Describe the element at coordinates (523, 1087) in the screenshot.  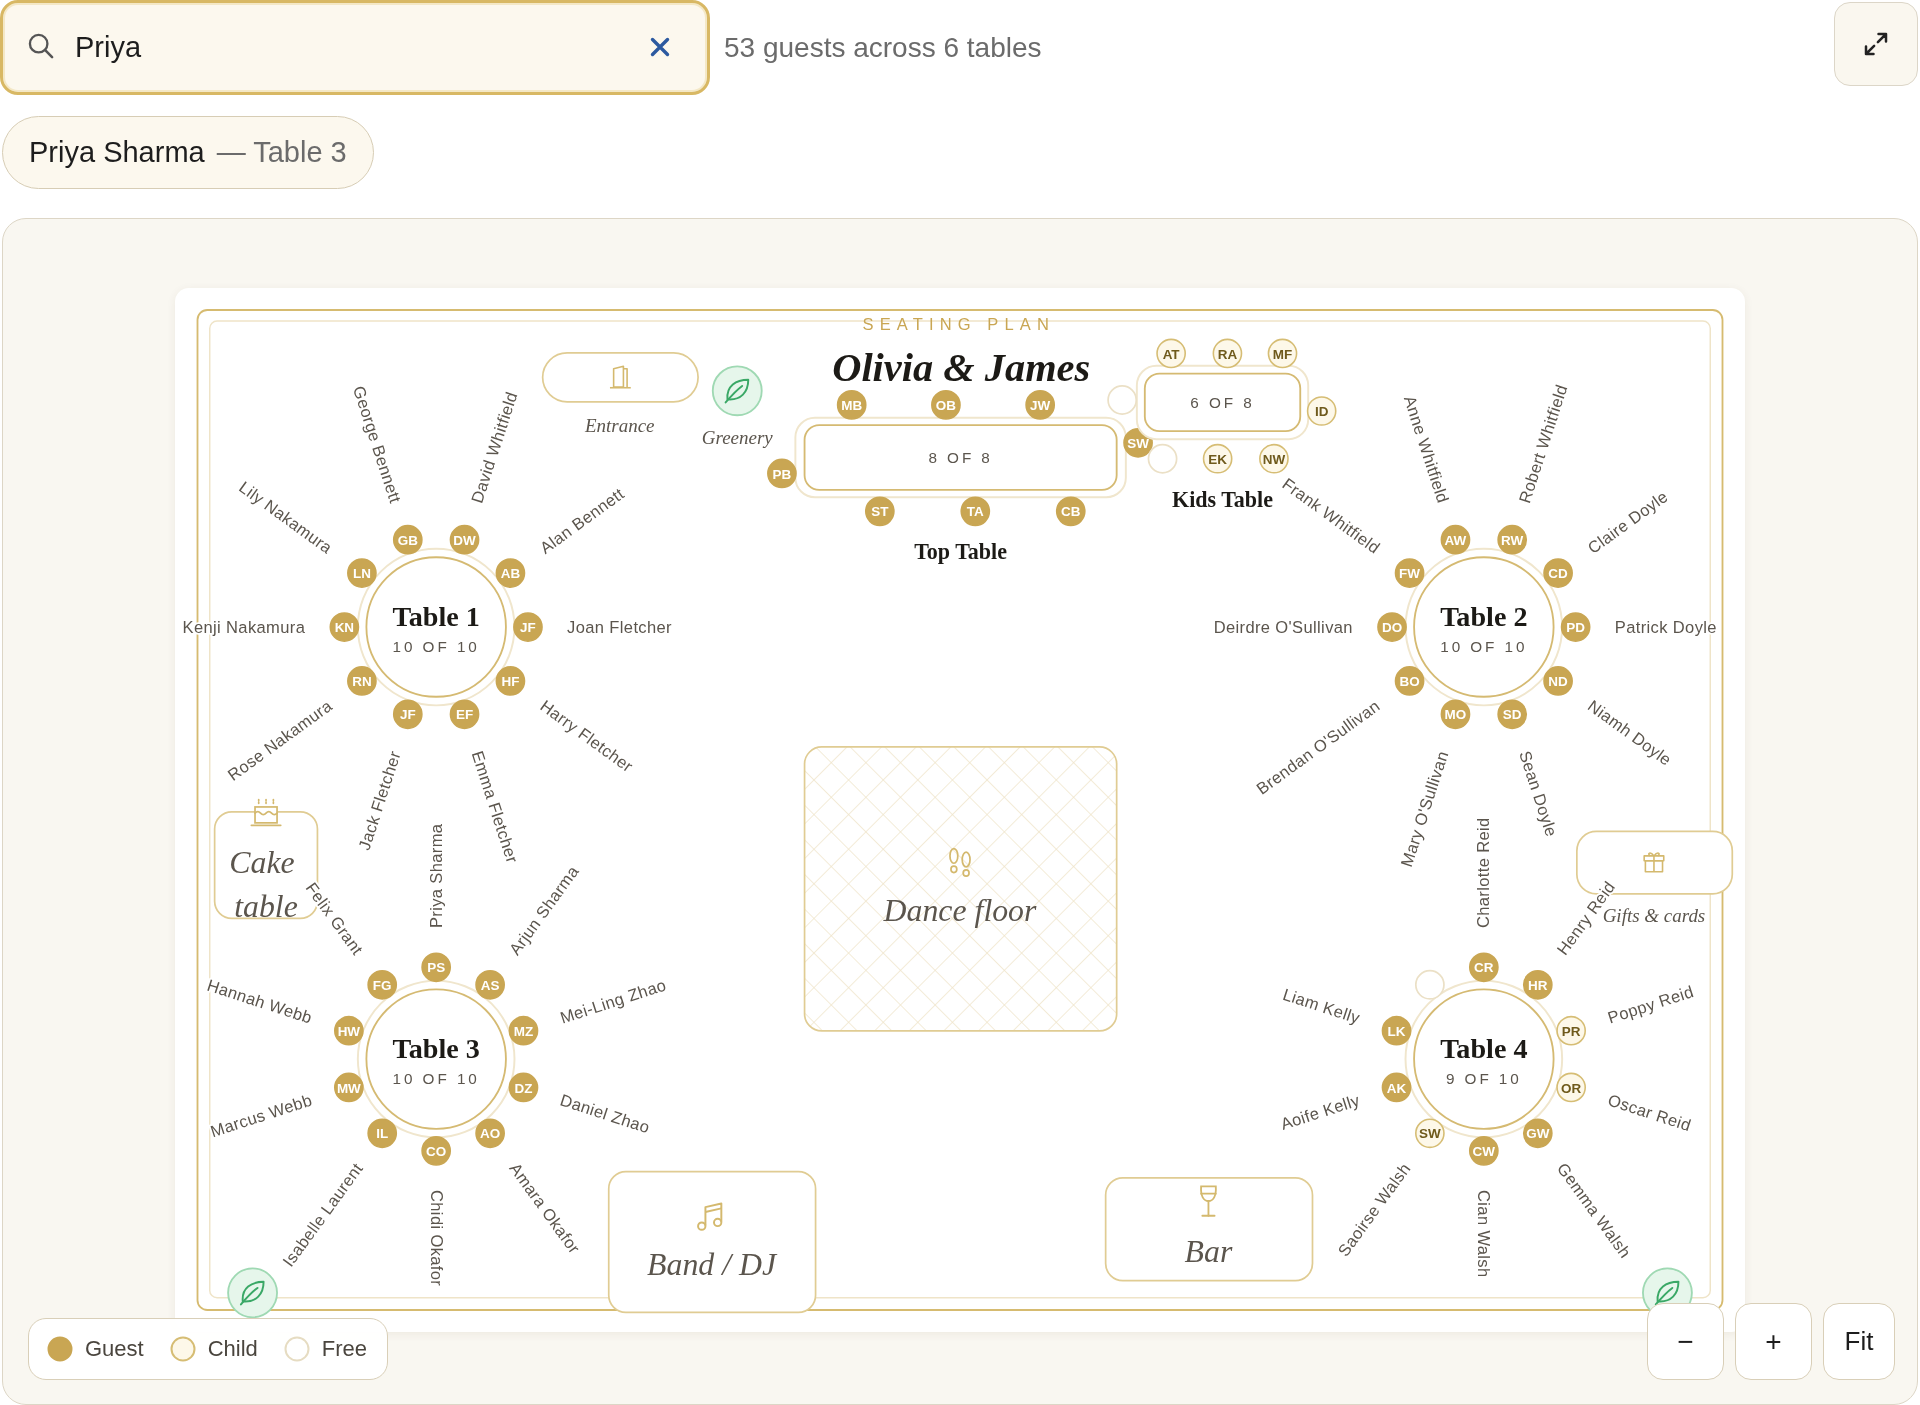
I see `guest-seat: DZ` at that location.